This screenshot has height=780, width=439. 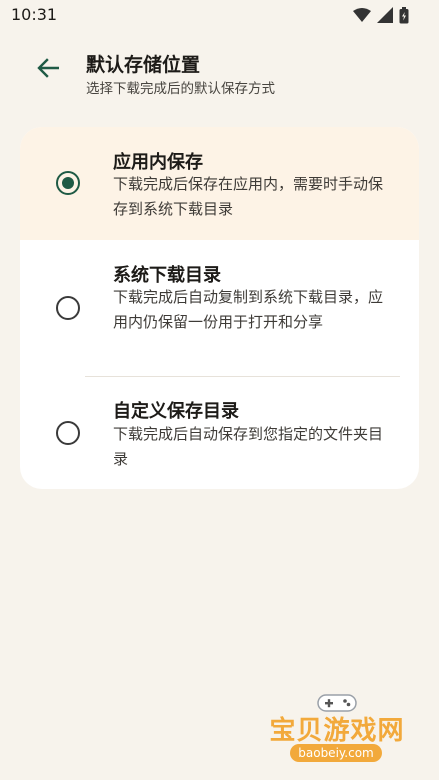 I want to click on arrow-left-icon, so click(x=48, y=70).